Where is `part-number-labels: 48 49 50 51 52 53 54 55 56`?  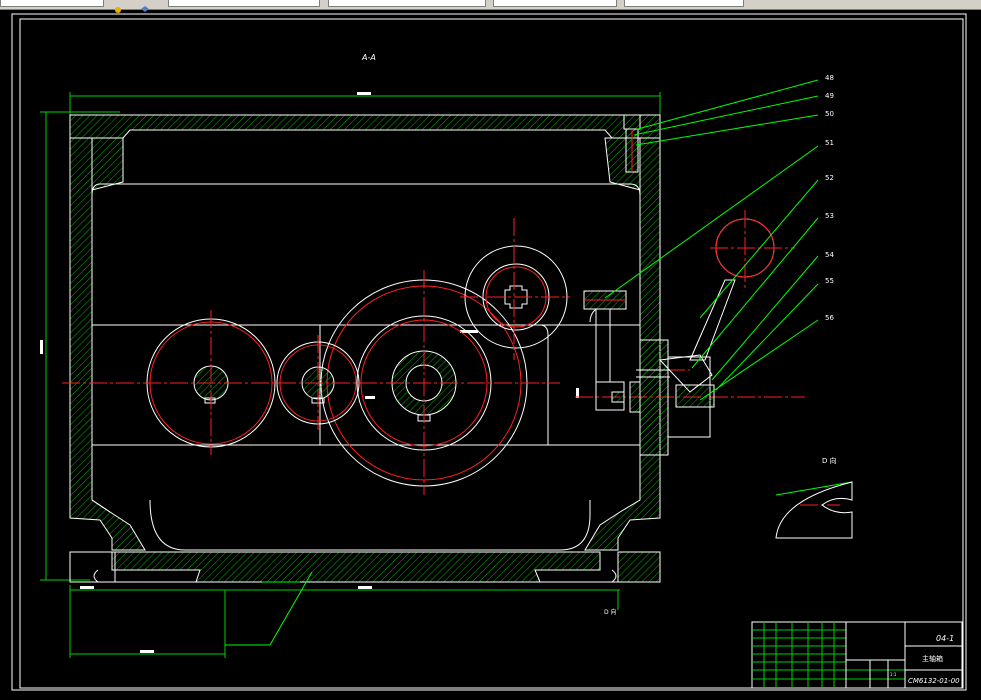 part-number-labels: 48 49 50 51 52 53 54 55 56 is located at coordinates (829, 198).